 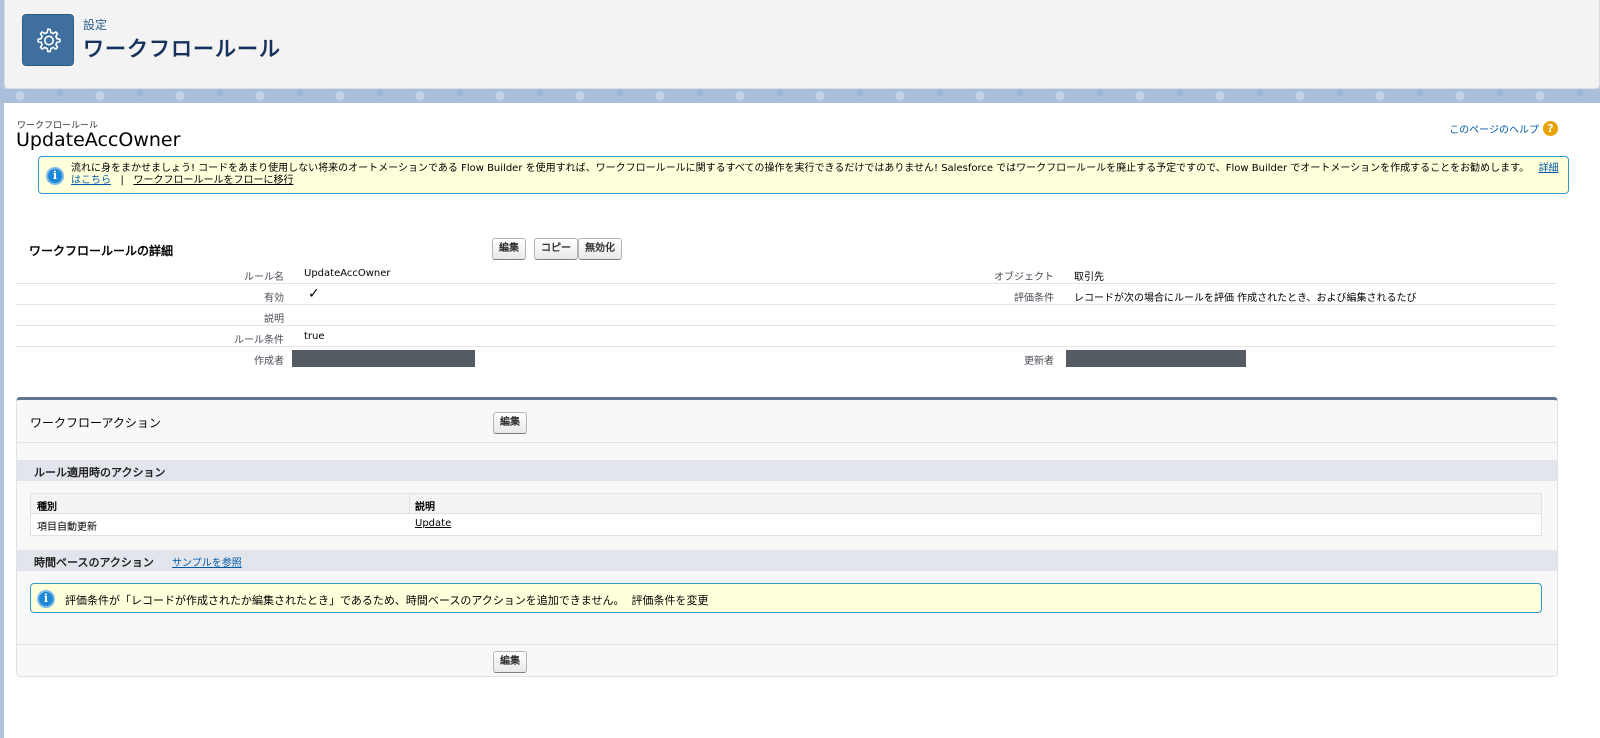 What do you see at coordinates (1156, 358) in the screenshot?
I see `redacted-modified-by` at bounding box center [1156, 358].